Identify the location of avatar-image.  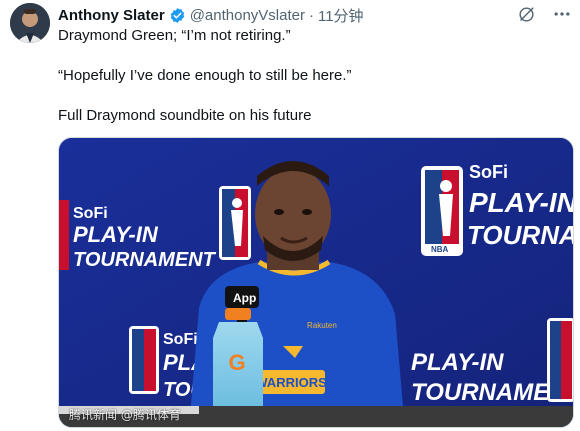
(30, 23).